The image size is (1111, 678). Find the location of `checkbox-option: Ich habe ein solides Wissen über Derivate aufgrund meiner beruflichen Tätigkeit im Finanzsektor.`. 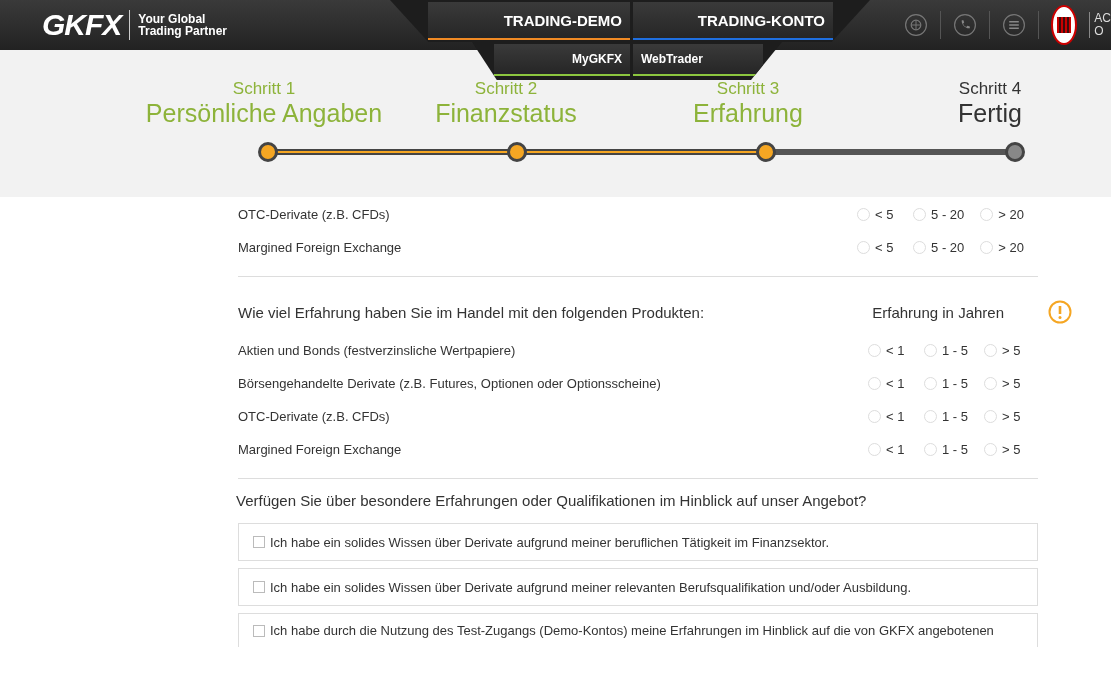

checkbox-option: Ich habe ein solides Wissen über Derivate aufgrund meiner beruflichen Tätigkeit im Finanzsektor. is located at coordinates (638, 542).